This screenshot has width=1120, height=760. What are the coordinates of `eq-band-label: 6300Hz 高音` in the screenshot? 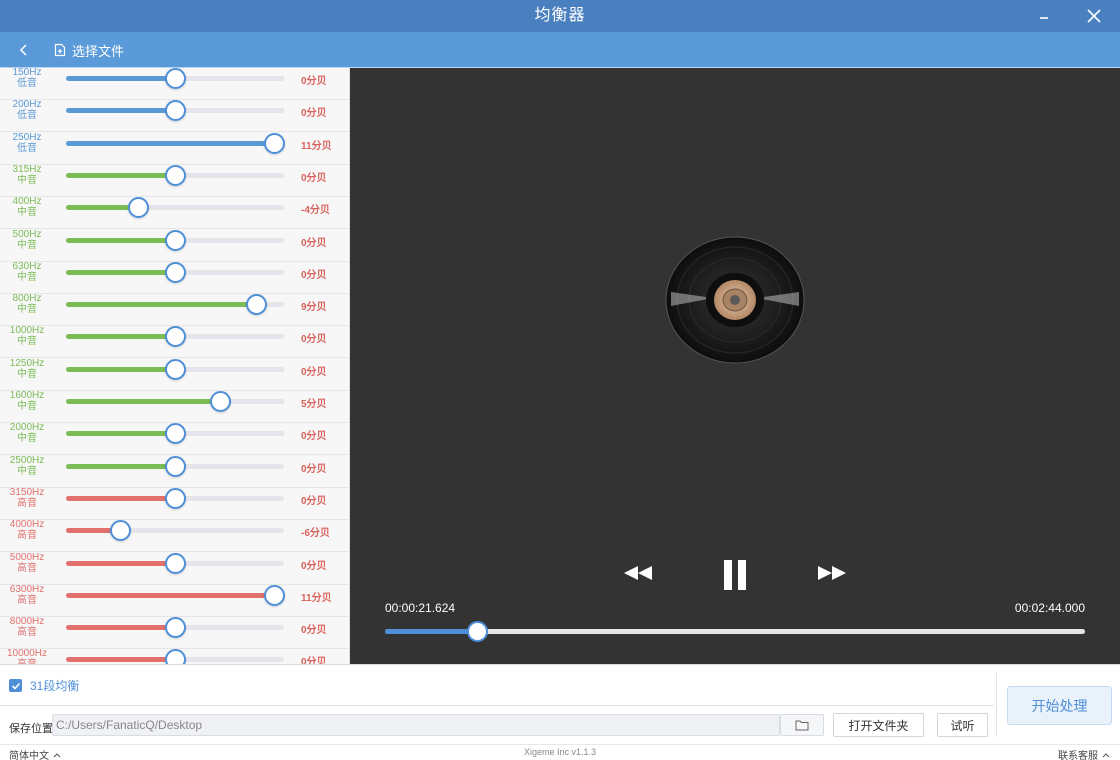 It's located at (27, 595).